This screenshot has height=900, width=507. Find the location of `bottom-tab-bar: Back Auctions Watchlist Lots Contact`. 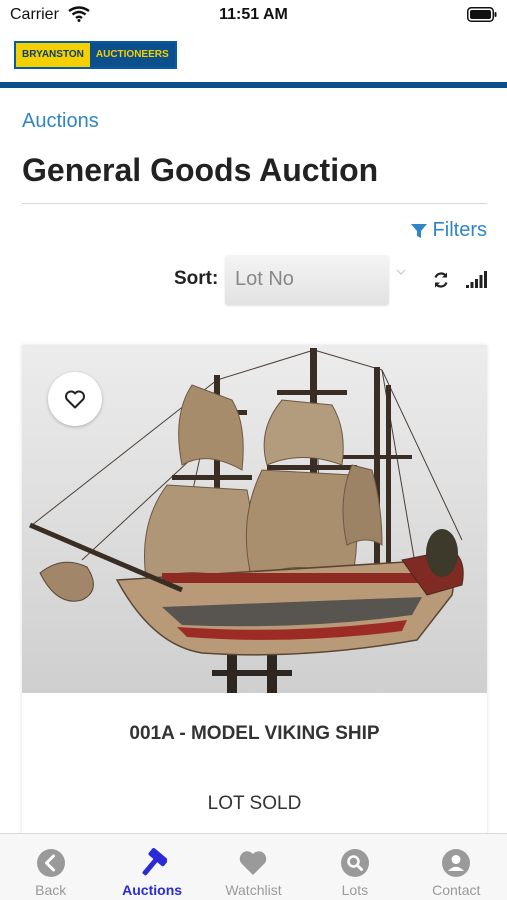

bottom-tab-bar: Back Auctions Watchlist Lots Contact is located at coordinates (253, 866).